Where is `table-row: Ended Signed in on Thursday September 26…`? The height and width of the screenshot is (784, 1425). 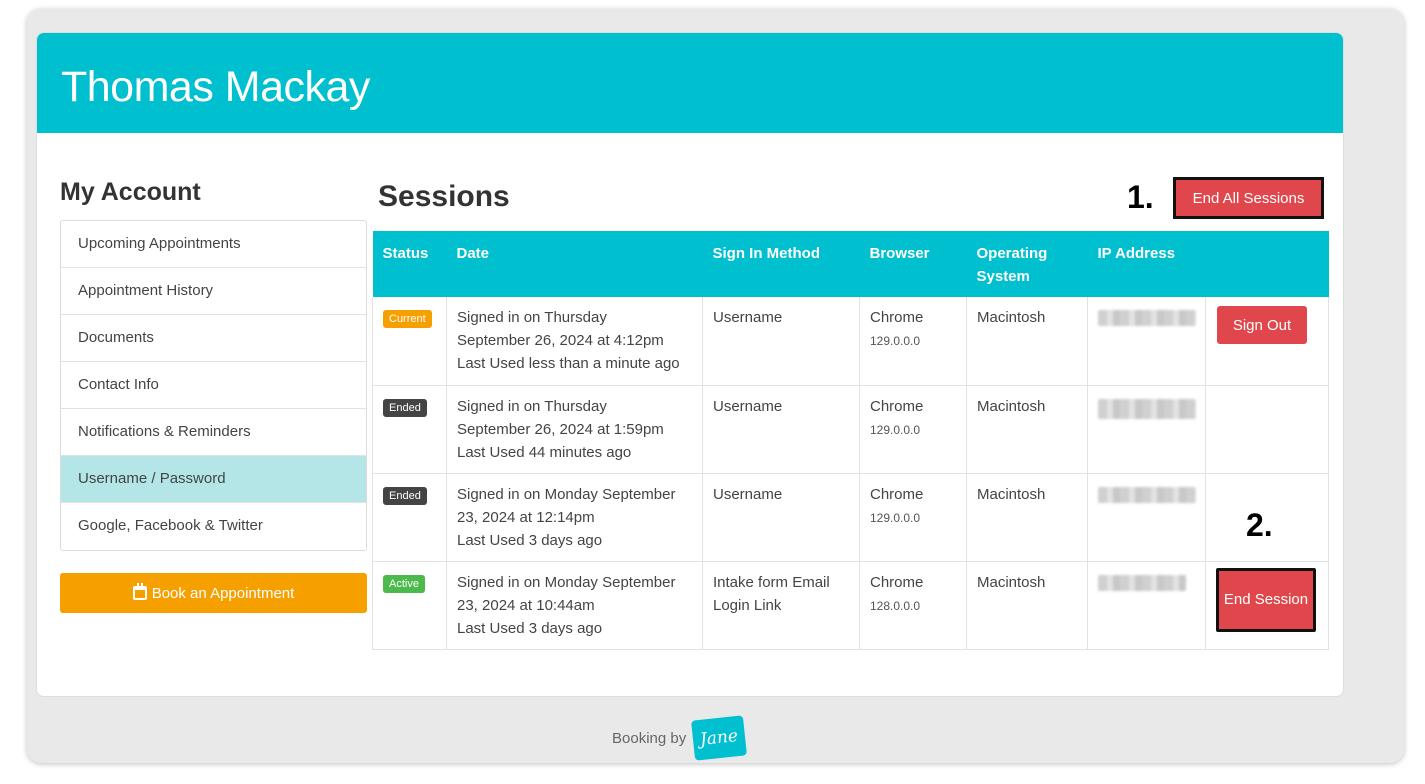
table-row: Ended Signed in on Thursday September 26… is located at coordinates (850, 429).